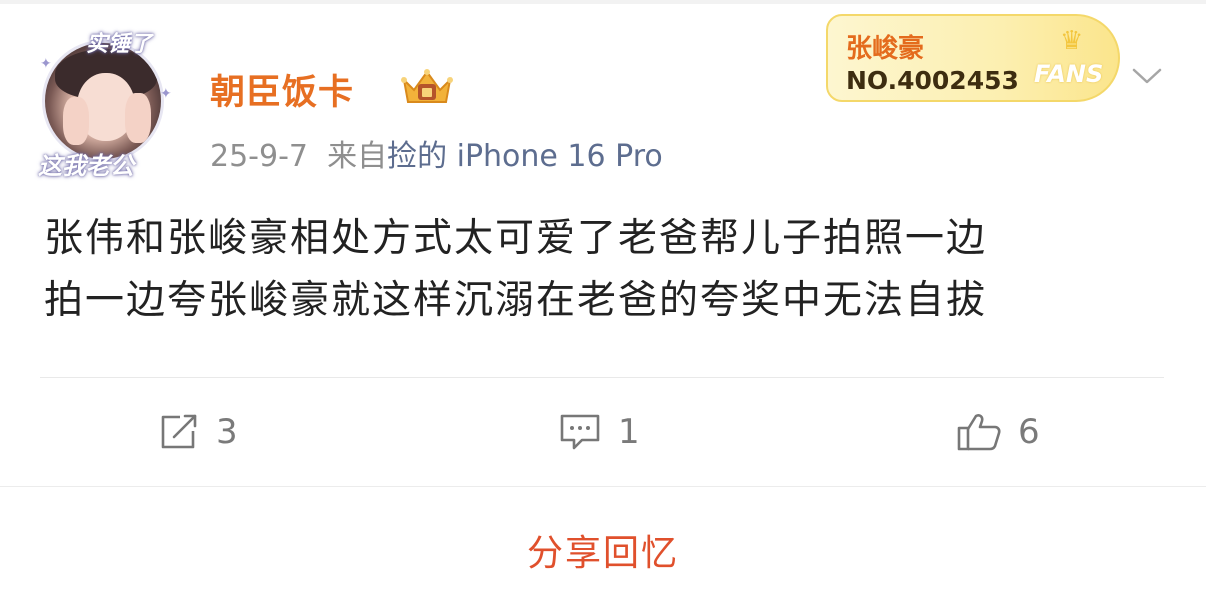  Describe the element at coordinates (603, 2) in the screenshot. I see `top-divider` at that location.